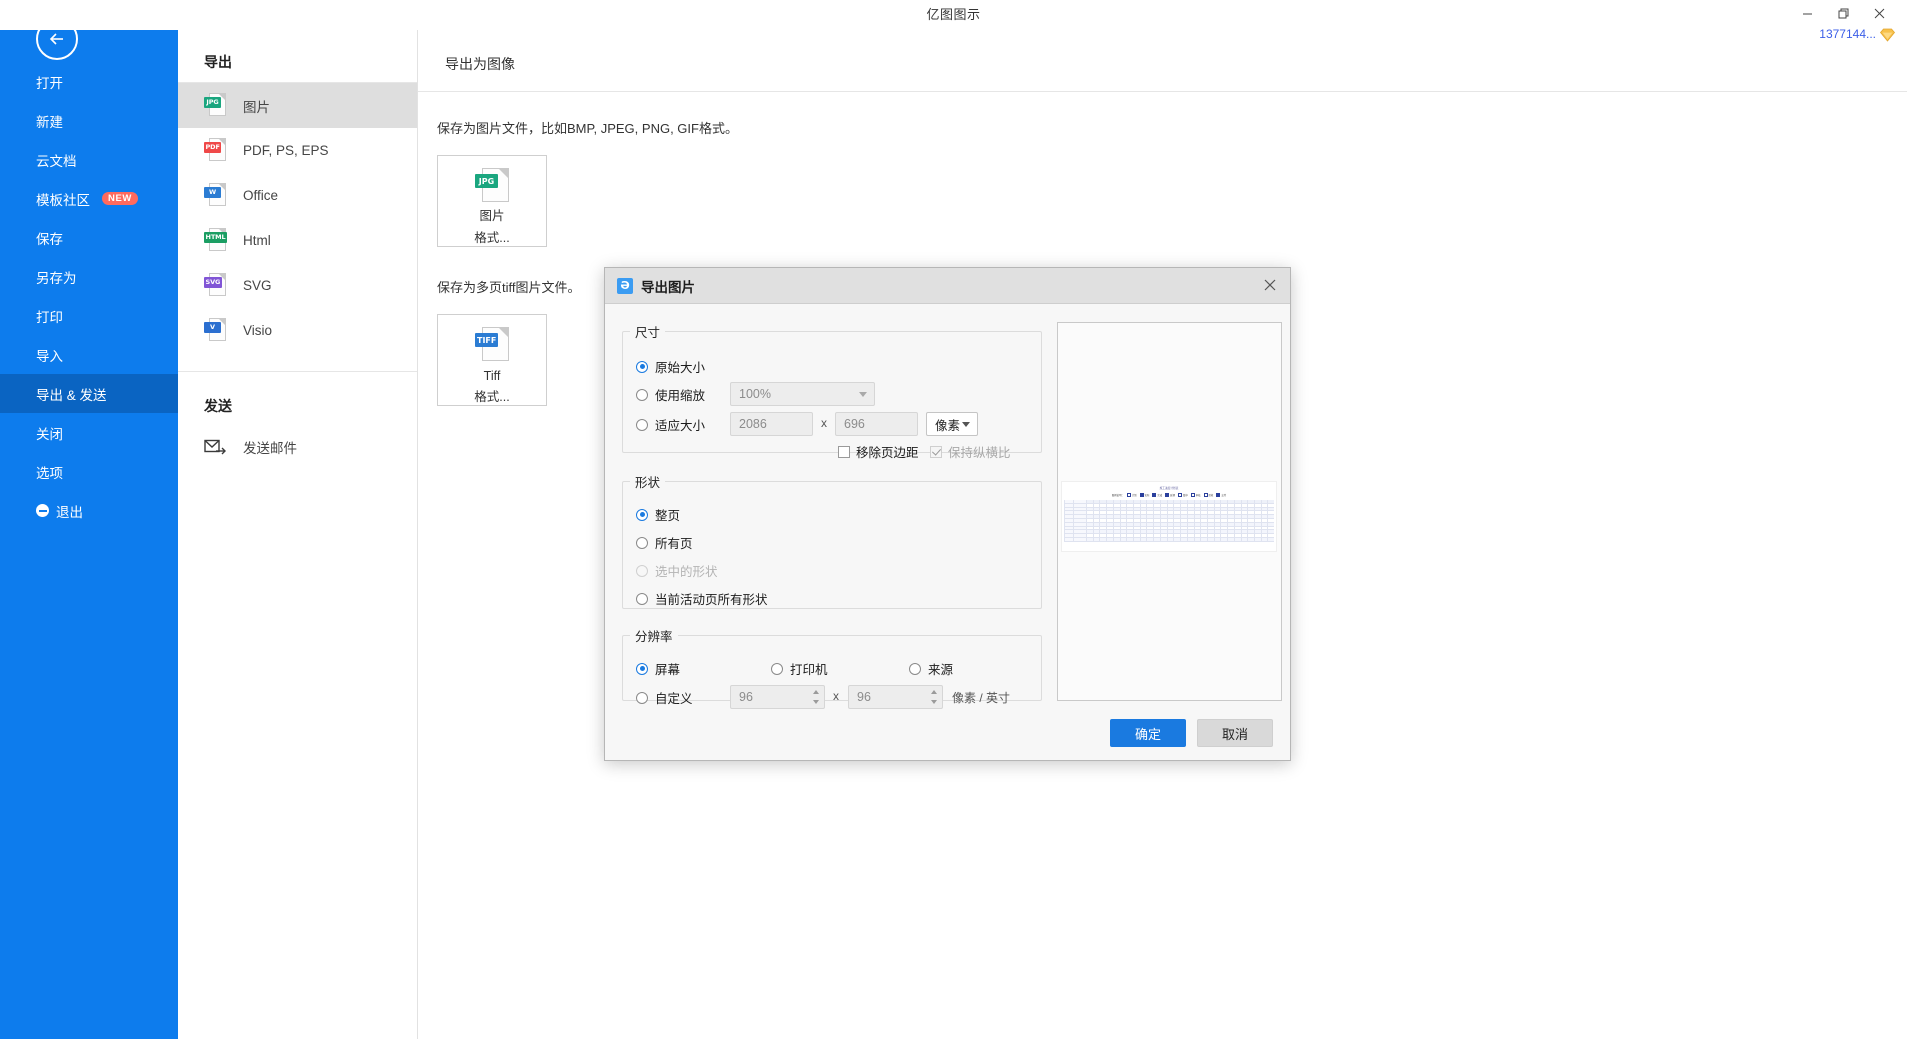  Describe the element at coordinates (771, 424) in the screenshot. I see `width-input: 2086` at that location.